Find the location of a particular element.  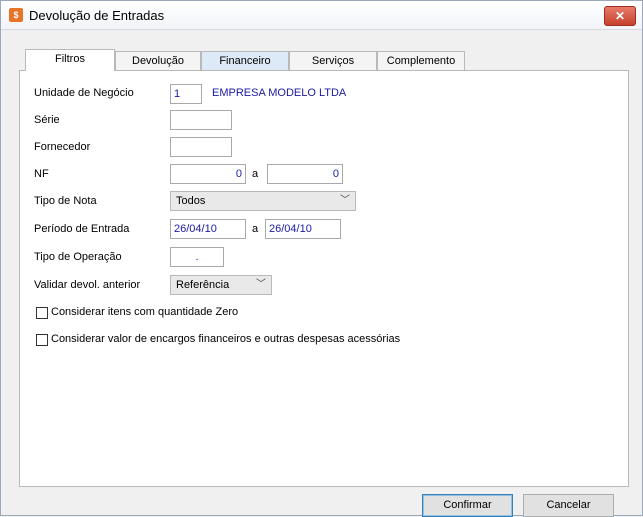

nf-from-input: 0 is located at coordinates (208, 174).